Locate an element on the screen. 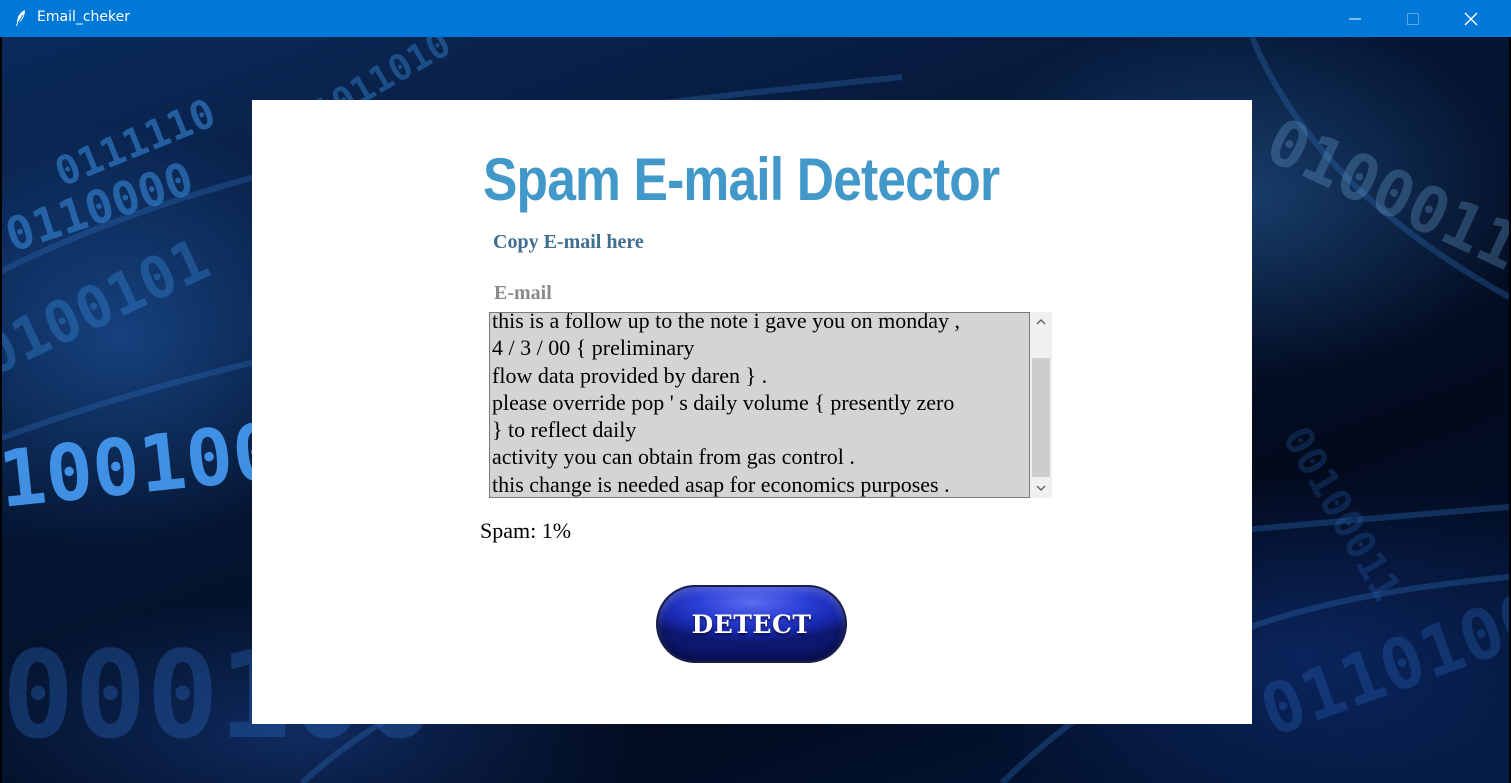  feather-icon is located at coordinates (21, 18).